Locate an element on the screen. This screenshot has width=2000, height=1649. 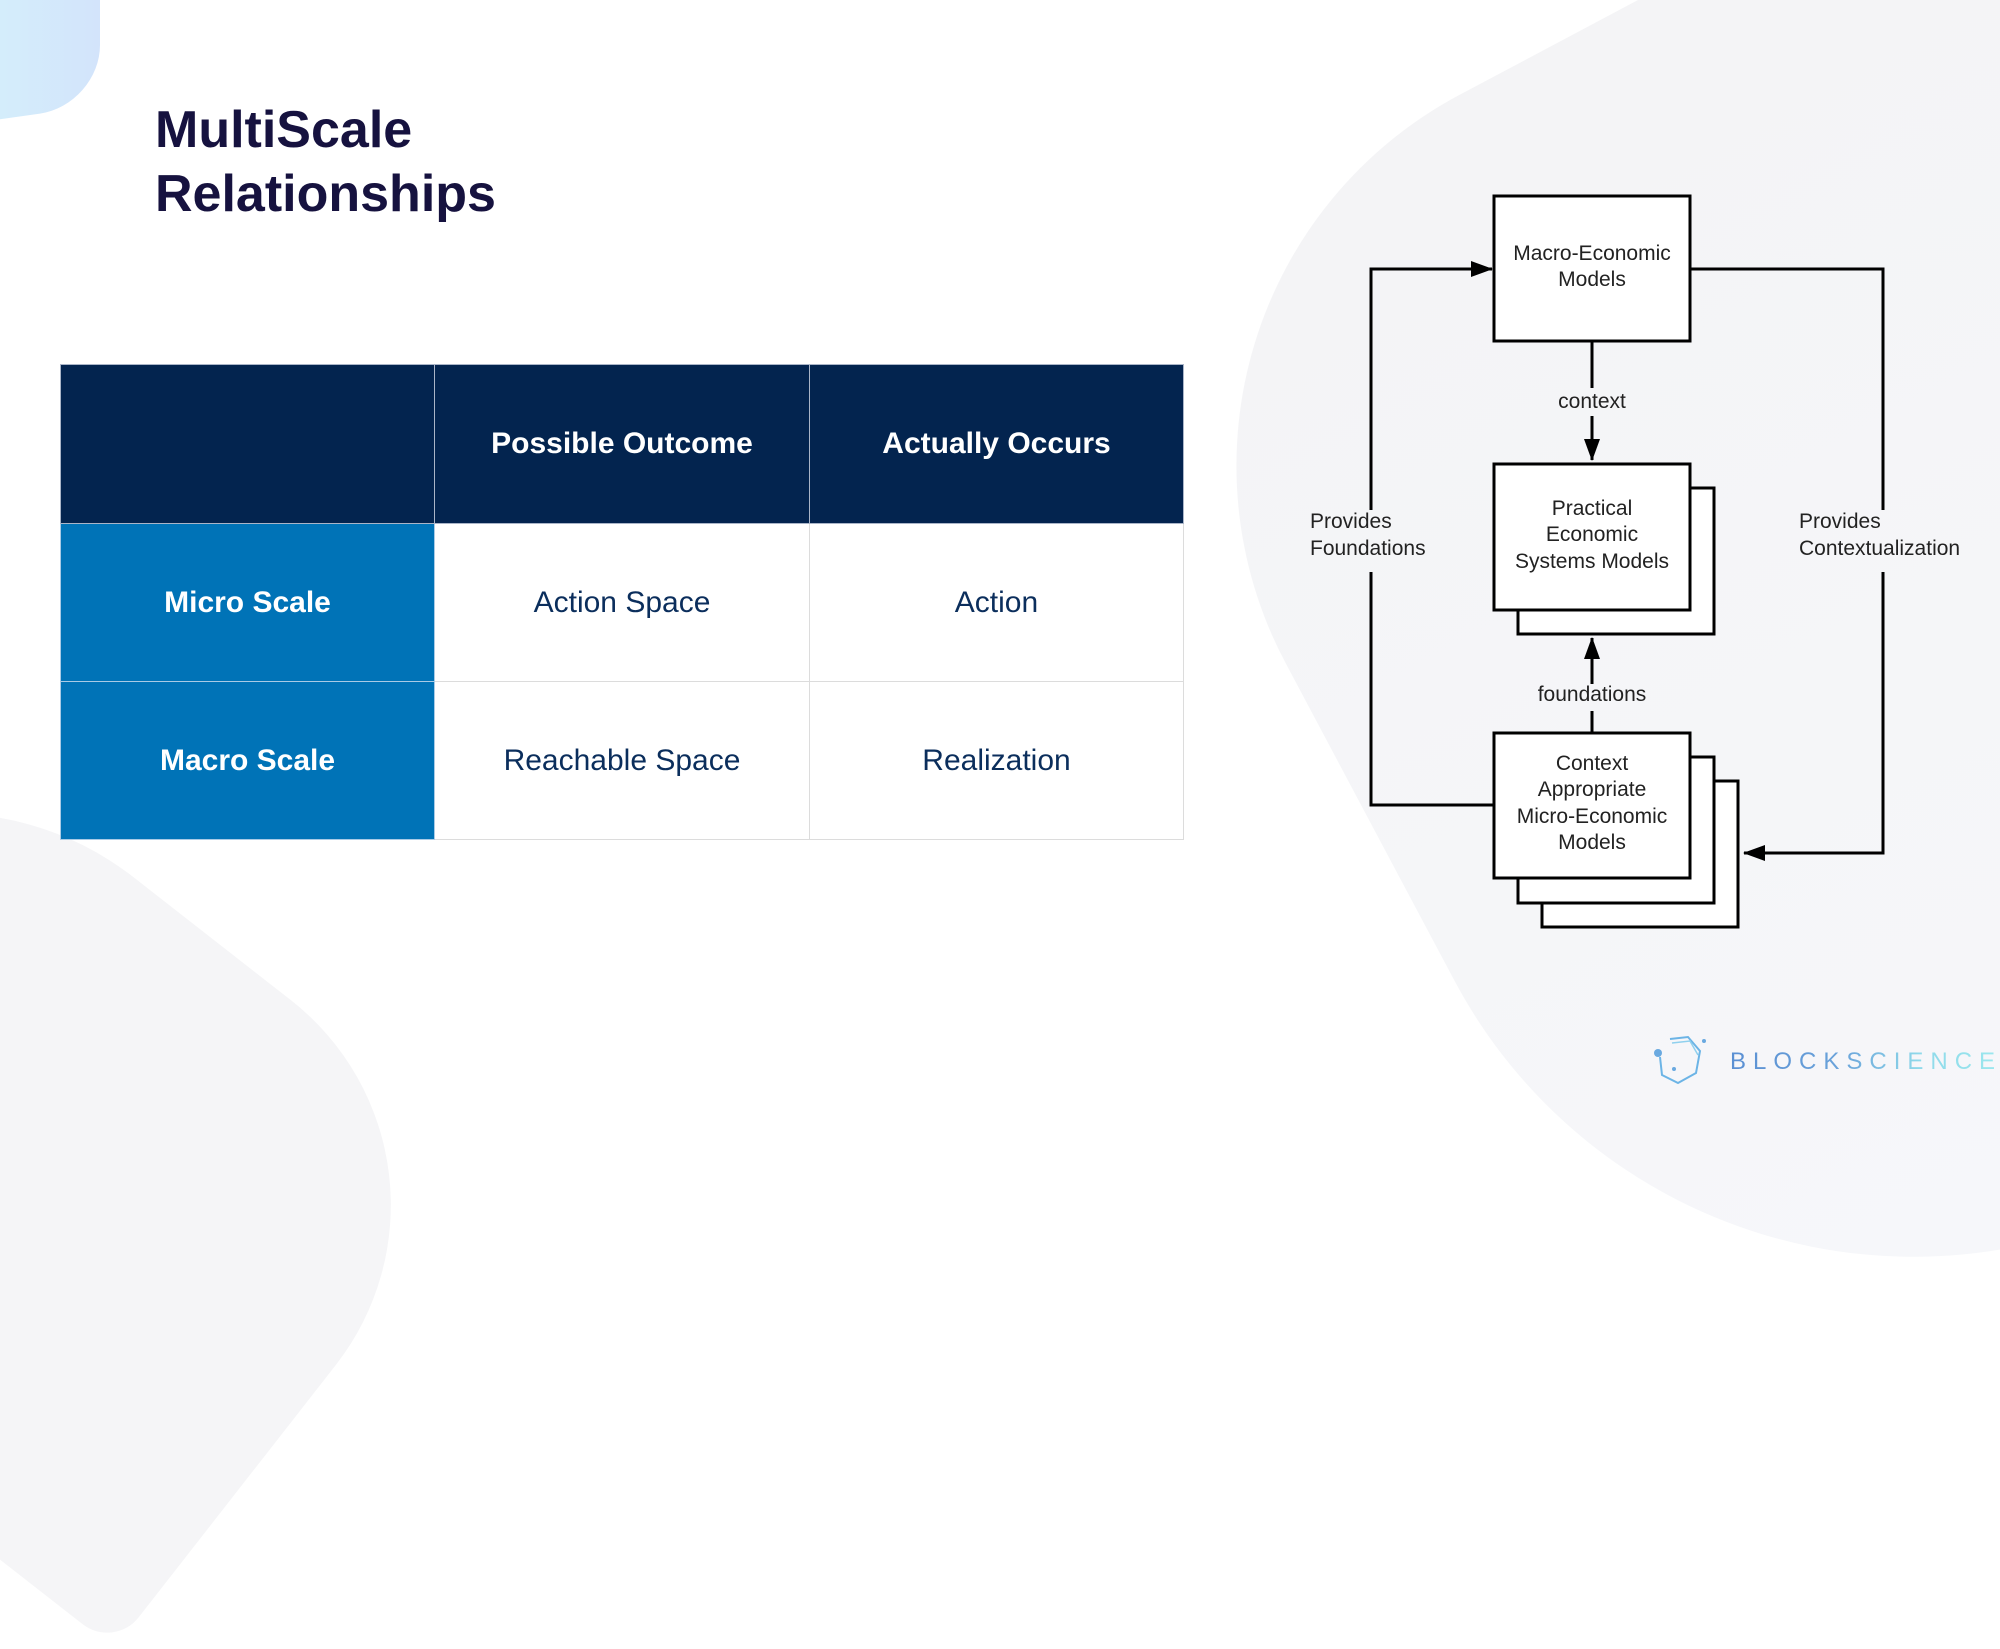
node-practical-line-2: Economic is located at coordinates (1592, 534).